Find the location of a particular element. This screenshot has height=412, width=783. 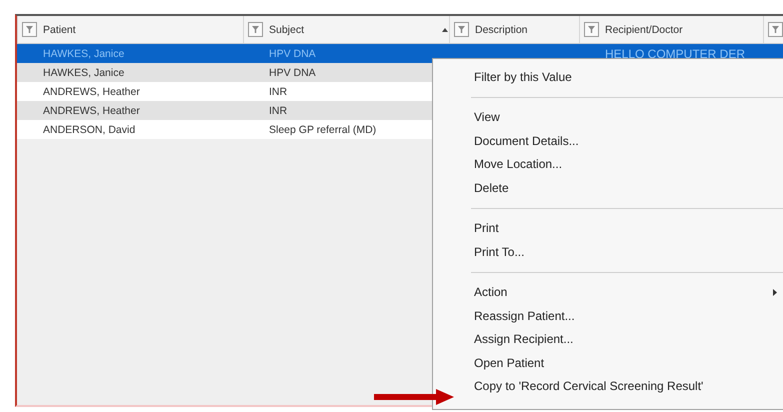

table-cell-text: ANDERSON, David is located at coordinates (89, 130).